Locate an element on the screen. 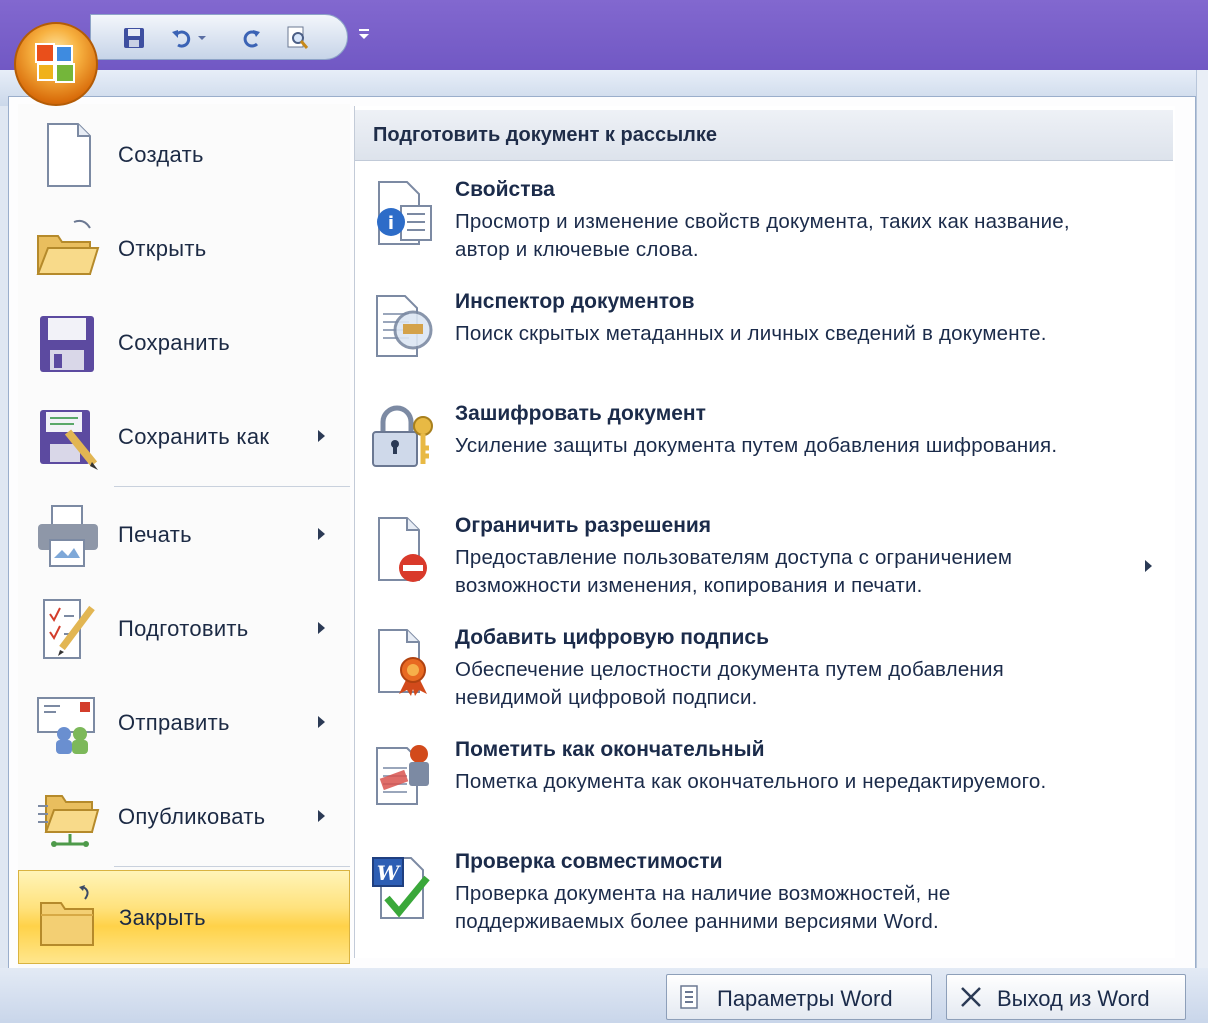 The height and width of the screenshot is (1023, 1208). submenu-item-title: Пометить как окончательный is located at coordinates (610, 749).